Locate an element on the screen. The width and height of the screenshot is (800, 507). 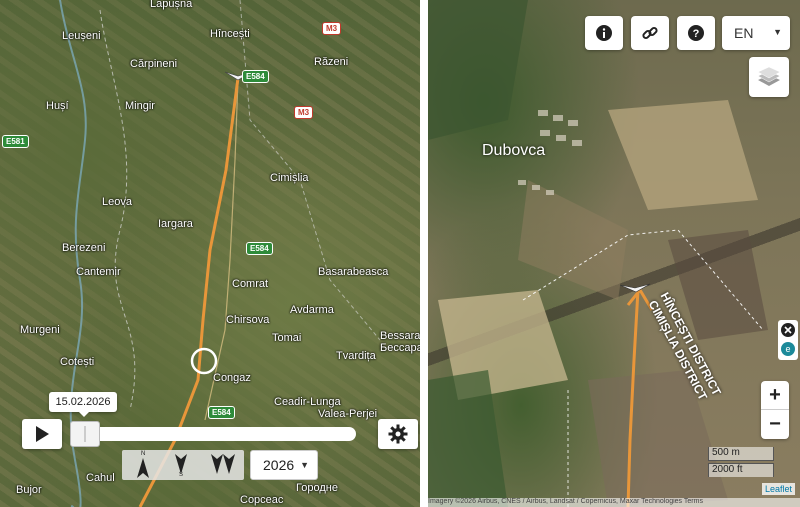
compass-south-label: S is located at coordinates (181, 475).